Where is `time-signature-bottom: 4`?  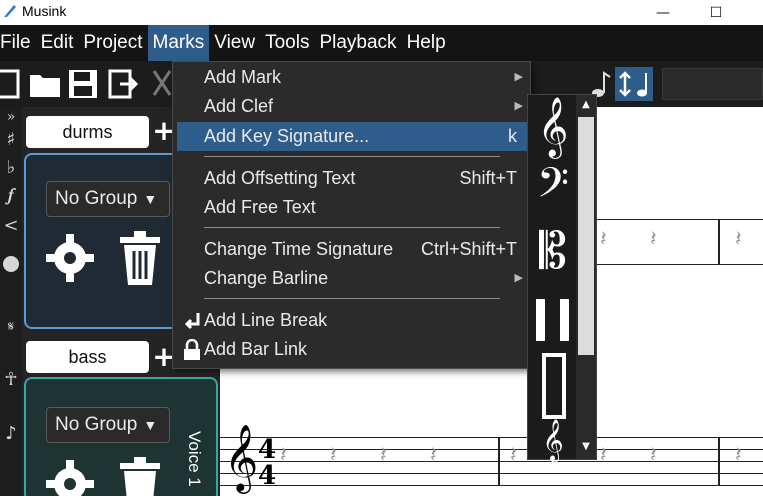
time-signature-bottom: 4 is located at coordinates (267, 476).